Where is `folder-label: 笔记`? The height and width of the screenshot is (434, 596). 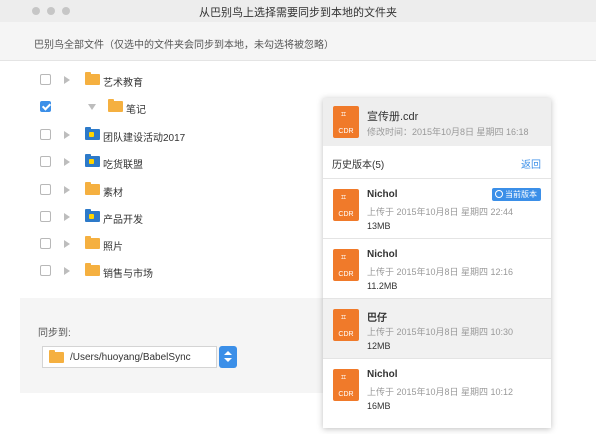 folder-label: 笔记 is located at coordinates (136, 110).